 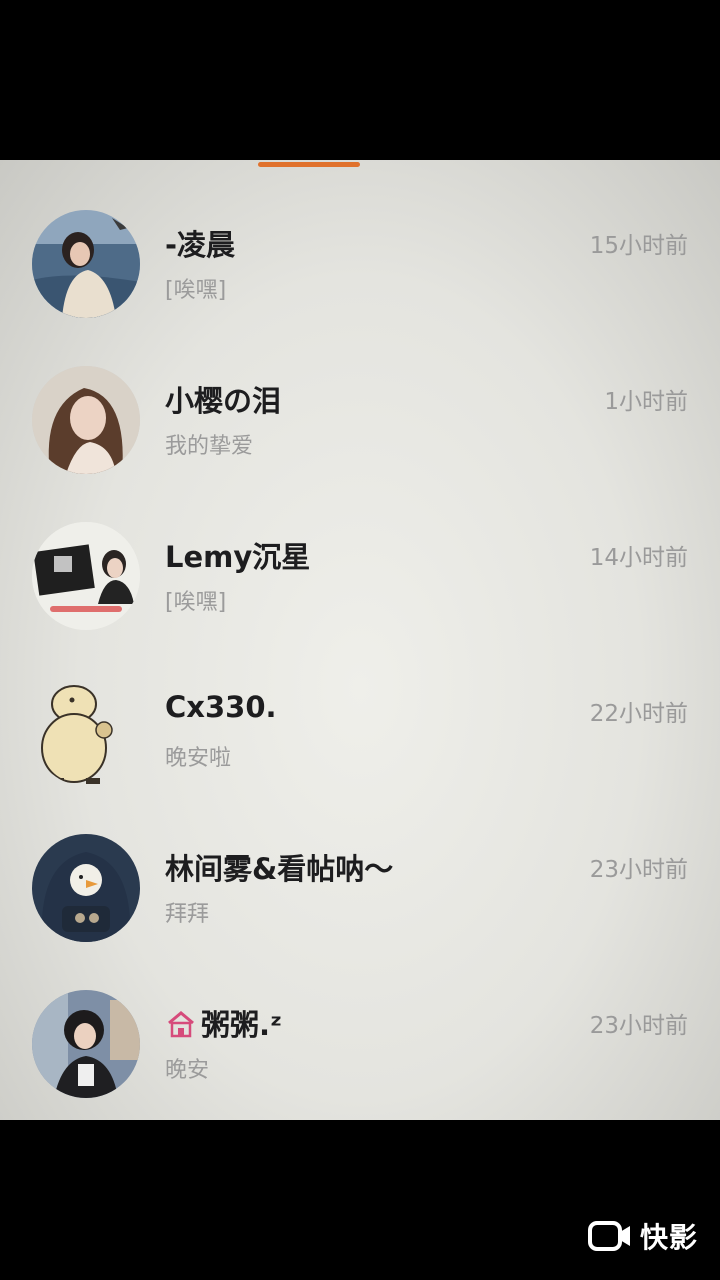 What do you see at coordinates (668, 1237) in the screenshot?
I see `watermark-label: 快影` at bounding box center [668, 1237].